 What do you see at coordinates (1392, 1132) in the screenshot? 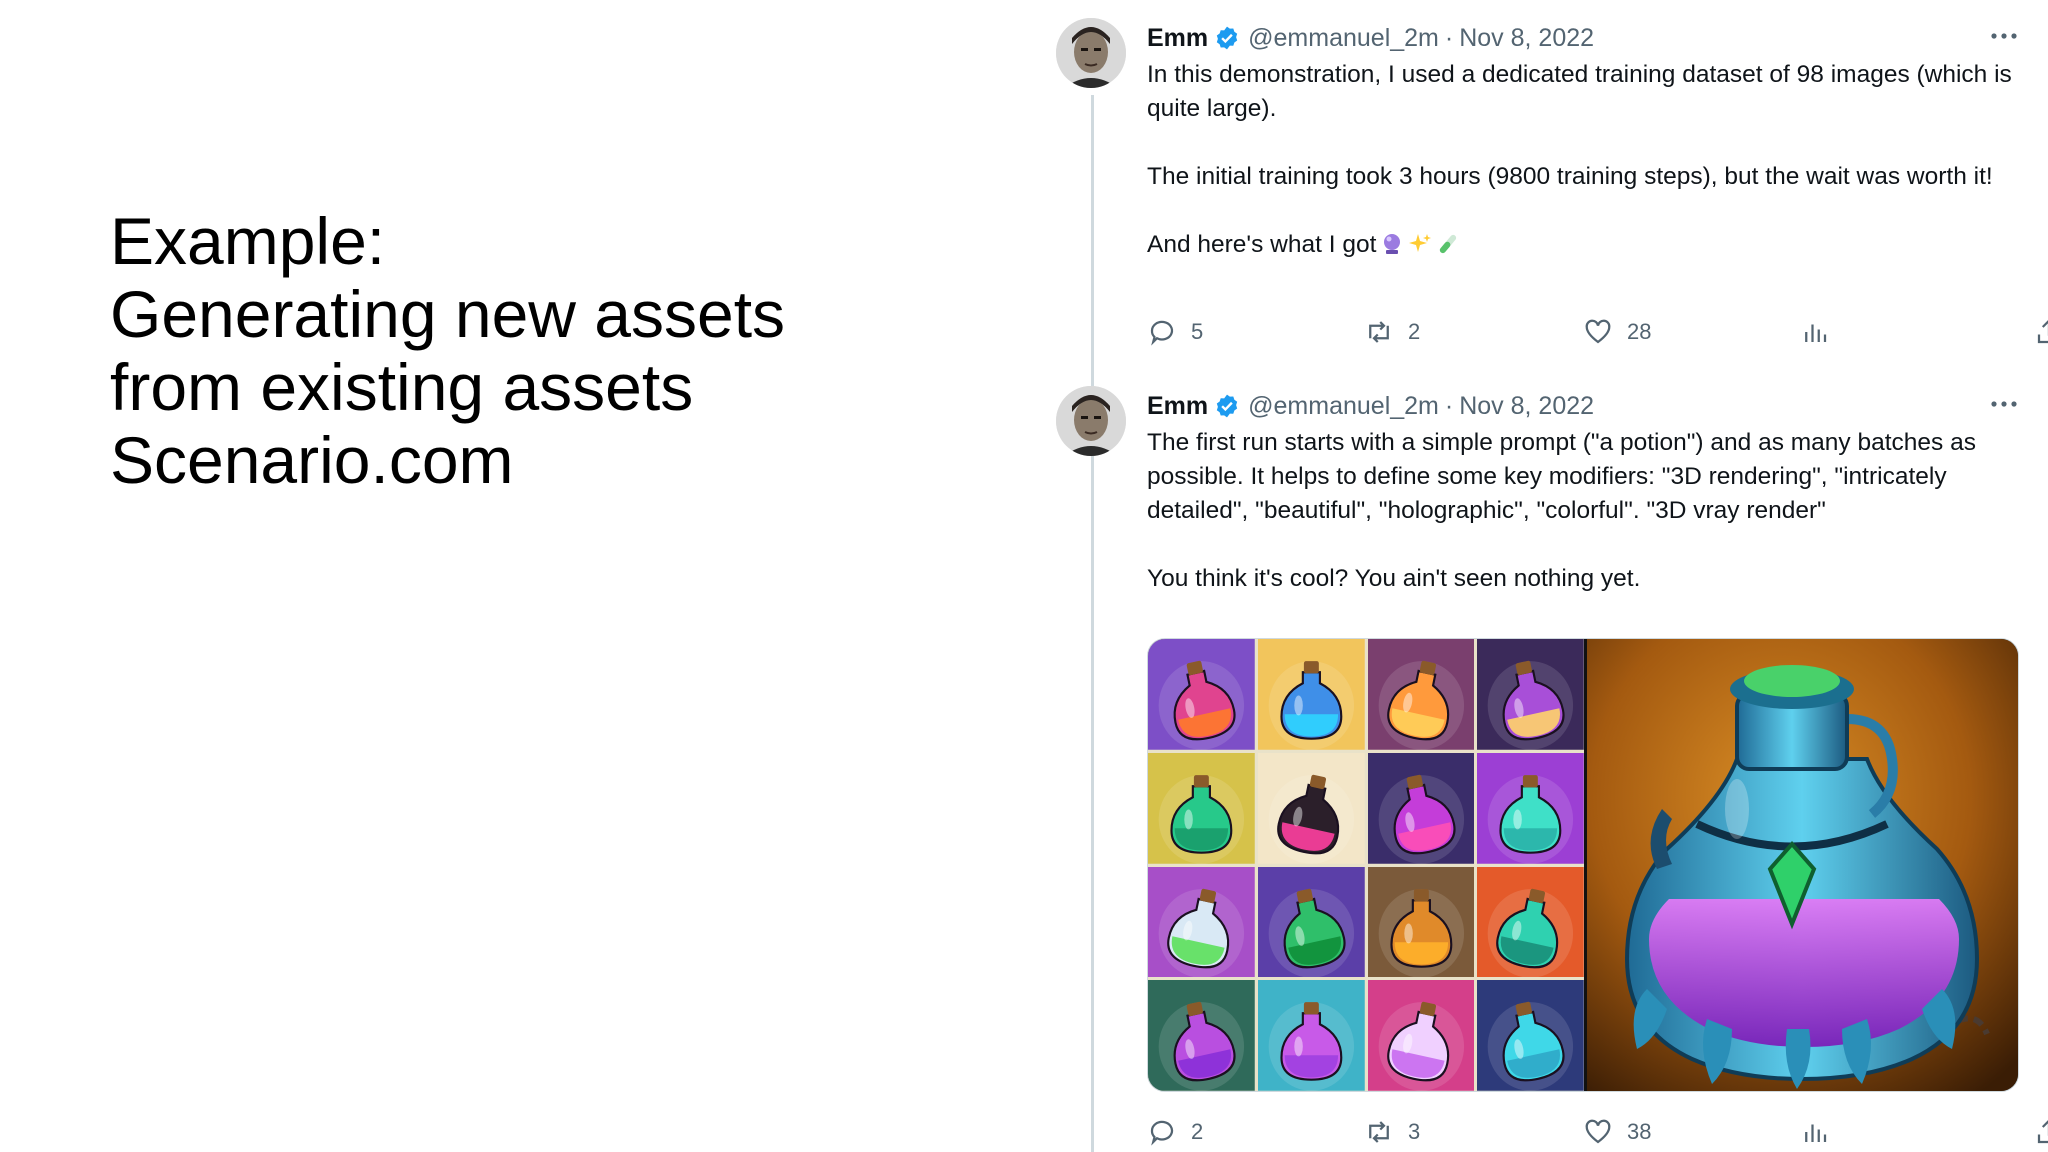
I see `retweet-button: 3` at bounding box center [1392, 1132].